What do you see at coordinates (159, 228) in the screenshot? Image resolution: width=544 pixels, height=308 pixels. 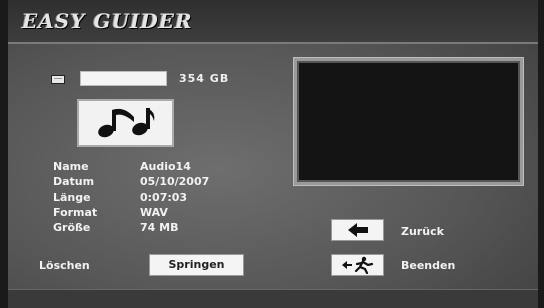 I see `size-value: 74 MB` at bounding box center [159, 228].